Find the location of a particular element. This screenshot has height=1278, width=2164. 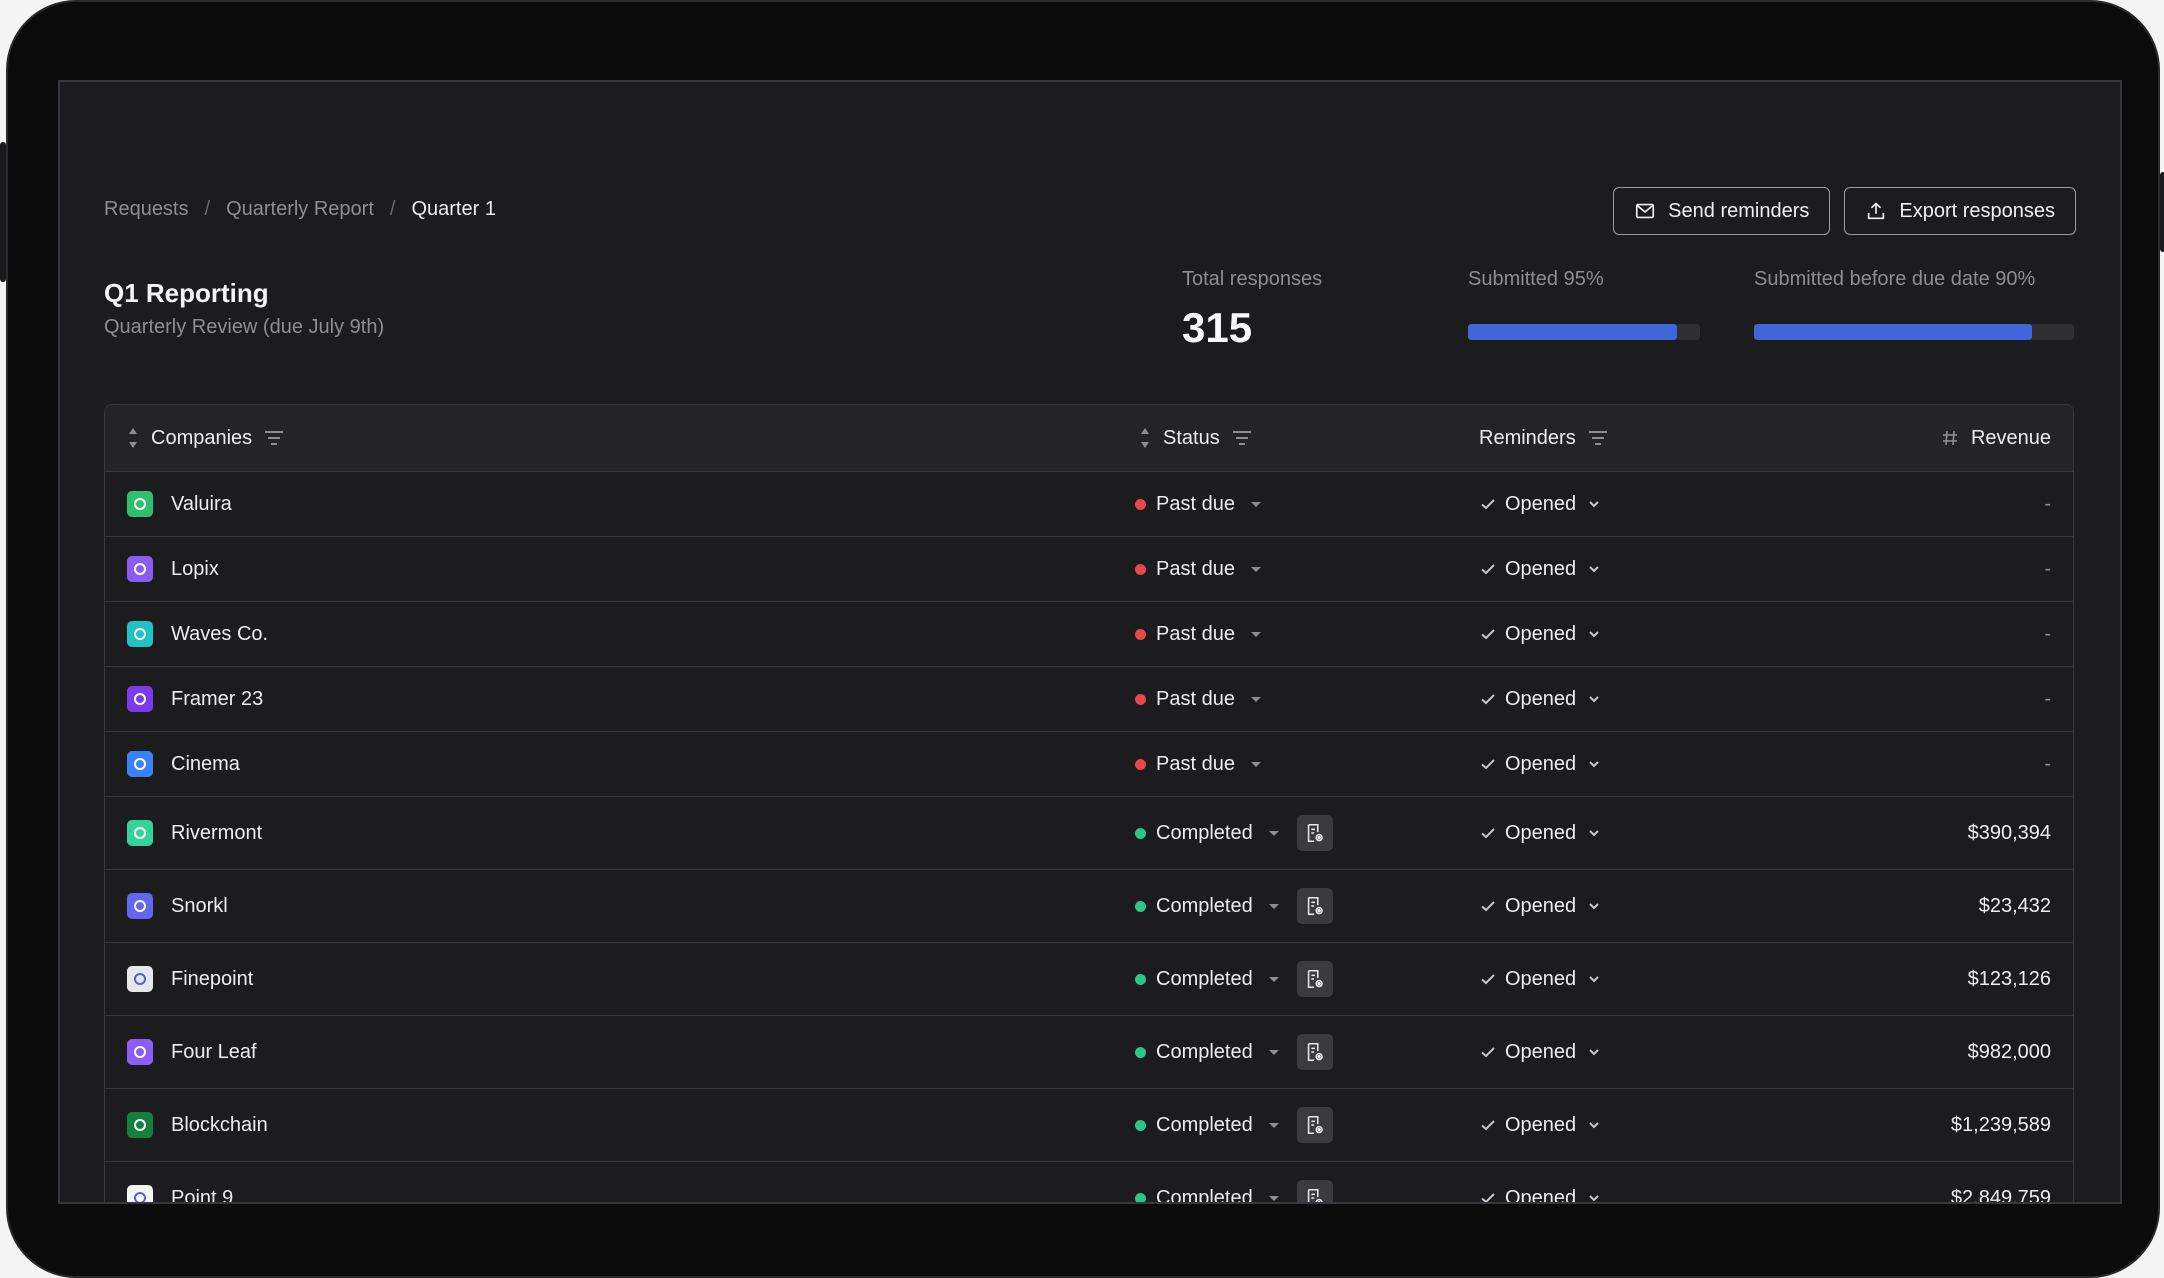

column-companies: Companies is located at coordinates (205, 438).